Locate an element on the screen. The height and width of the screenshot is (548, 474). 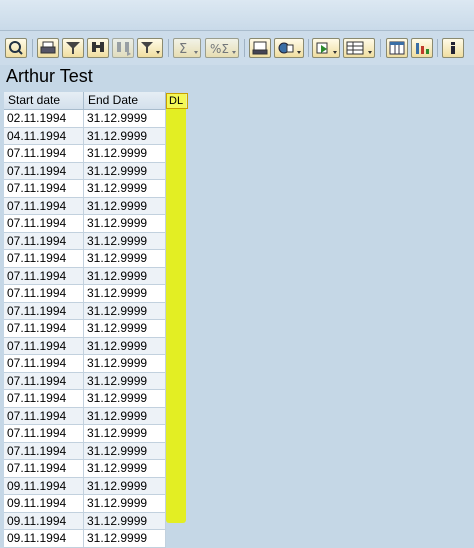
sum-button: Σ is located at coordinates (187, 48).